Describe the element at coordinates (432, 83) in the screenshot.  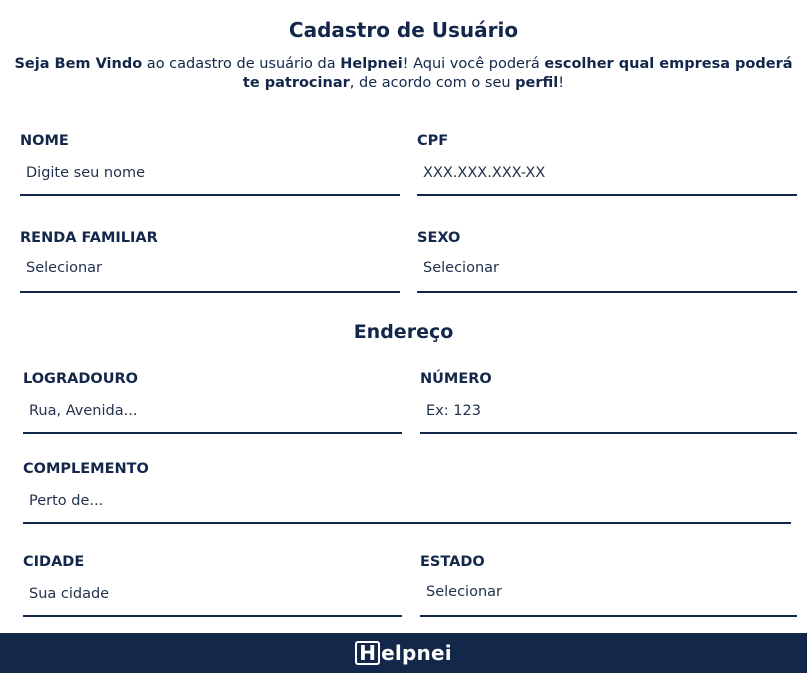
I see `intro-part: , de acordo com o seu` at that location.